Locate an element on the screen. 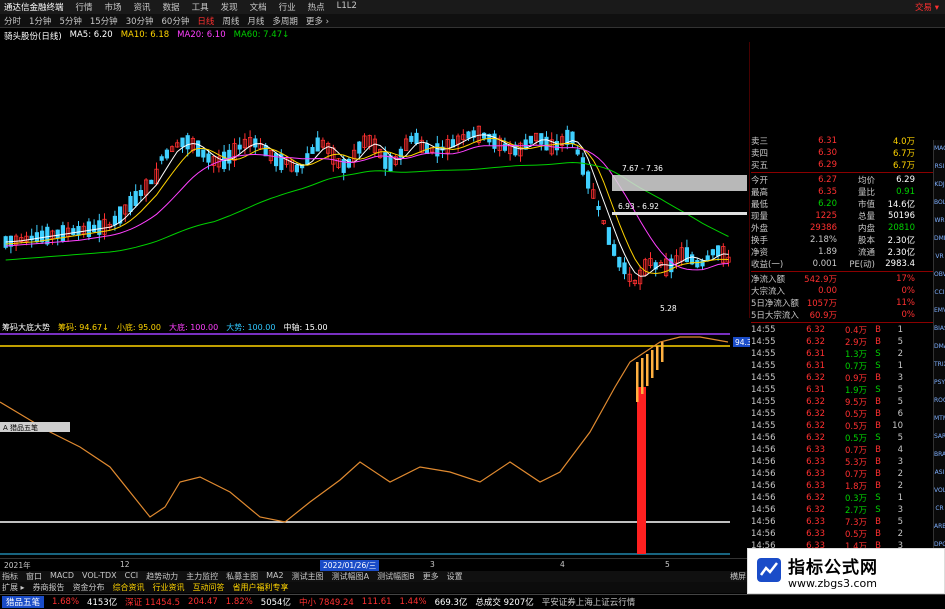 Image resolution: width=945 pixels, height=609 pixels. indicator-tab-13: 设置 is located at coordinates (455, 576).